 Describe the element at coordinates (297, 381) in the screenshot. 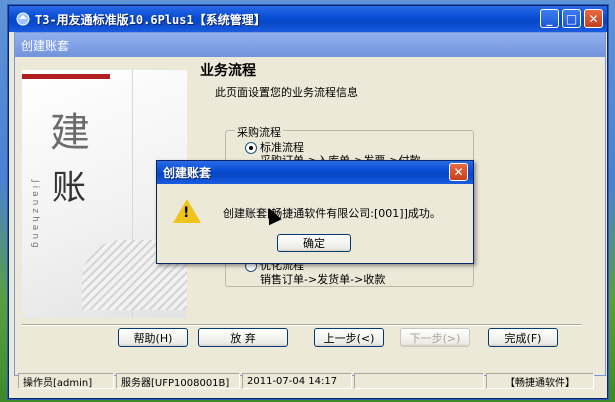

I see `status-datetime: 2011-07-04 14:17` at that location.